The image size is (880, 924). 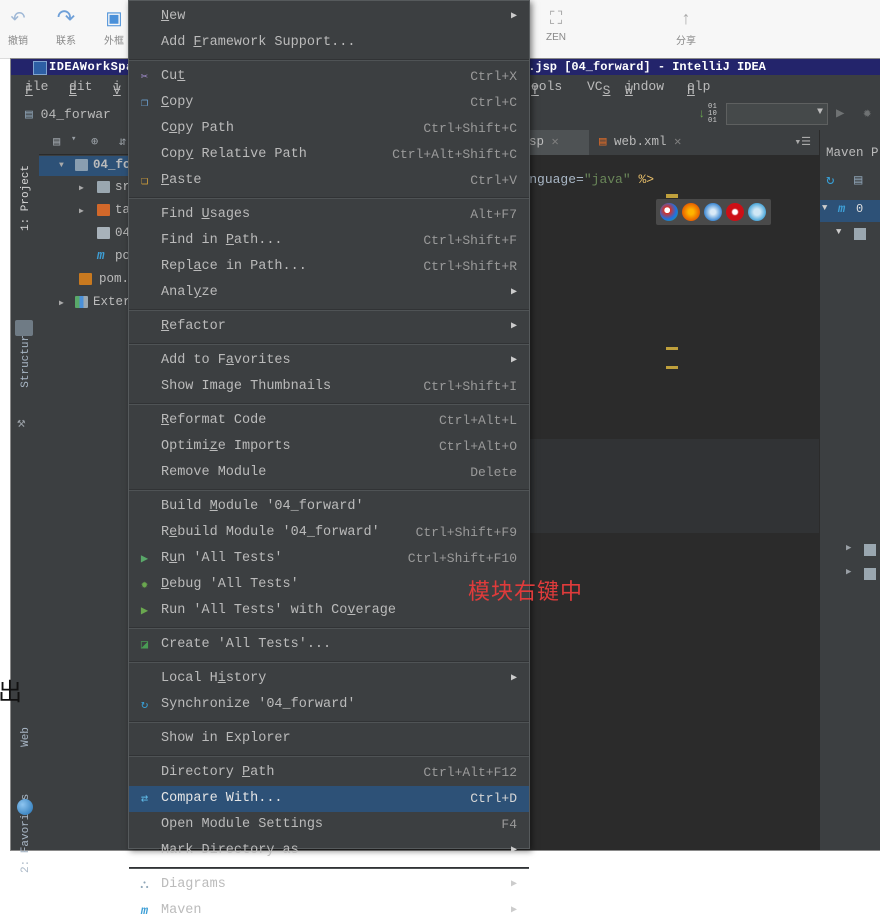 I want to click on collapse-all-icon: ⇵, so click(x=122, y=141).